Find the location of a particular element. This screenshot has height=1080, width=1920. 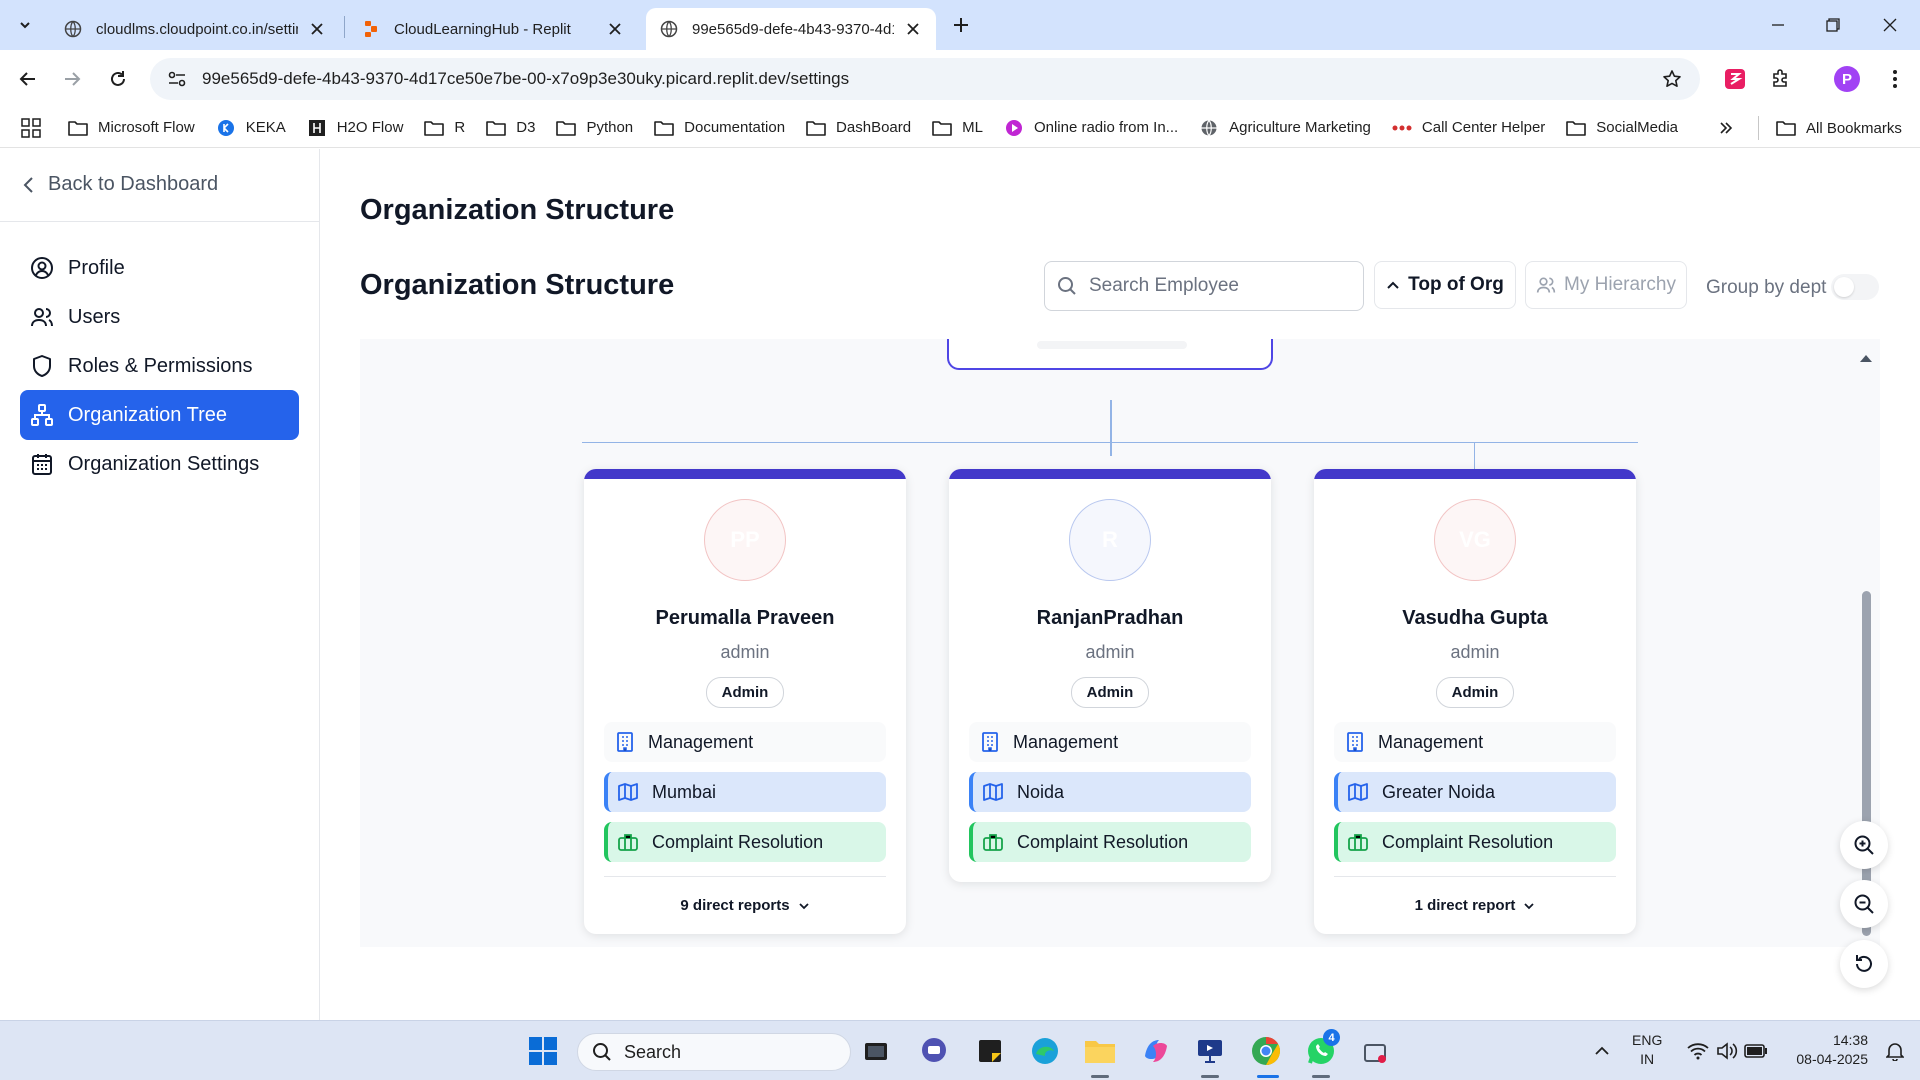

task-view-button is located at coordinates (876, 1051).